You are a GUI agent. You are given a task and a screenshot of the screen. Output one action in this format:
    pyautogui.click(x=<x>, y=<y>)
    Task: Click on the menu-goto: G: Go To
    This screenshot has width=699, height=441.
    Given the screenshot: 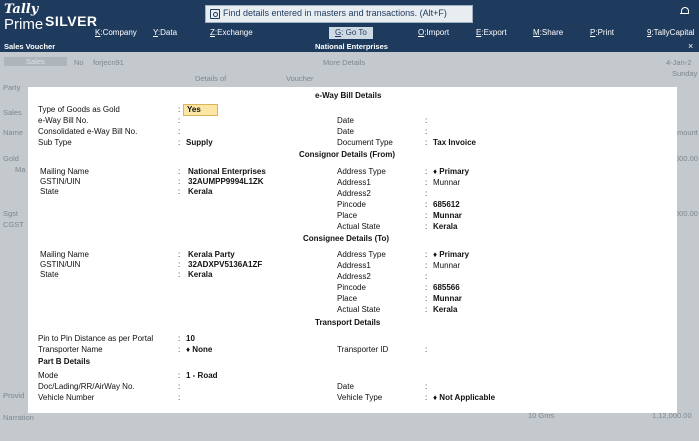 What is the action you would take?
    pyautogui.click(x=351, y=33)
    